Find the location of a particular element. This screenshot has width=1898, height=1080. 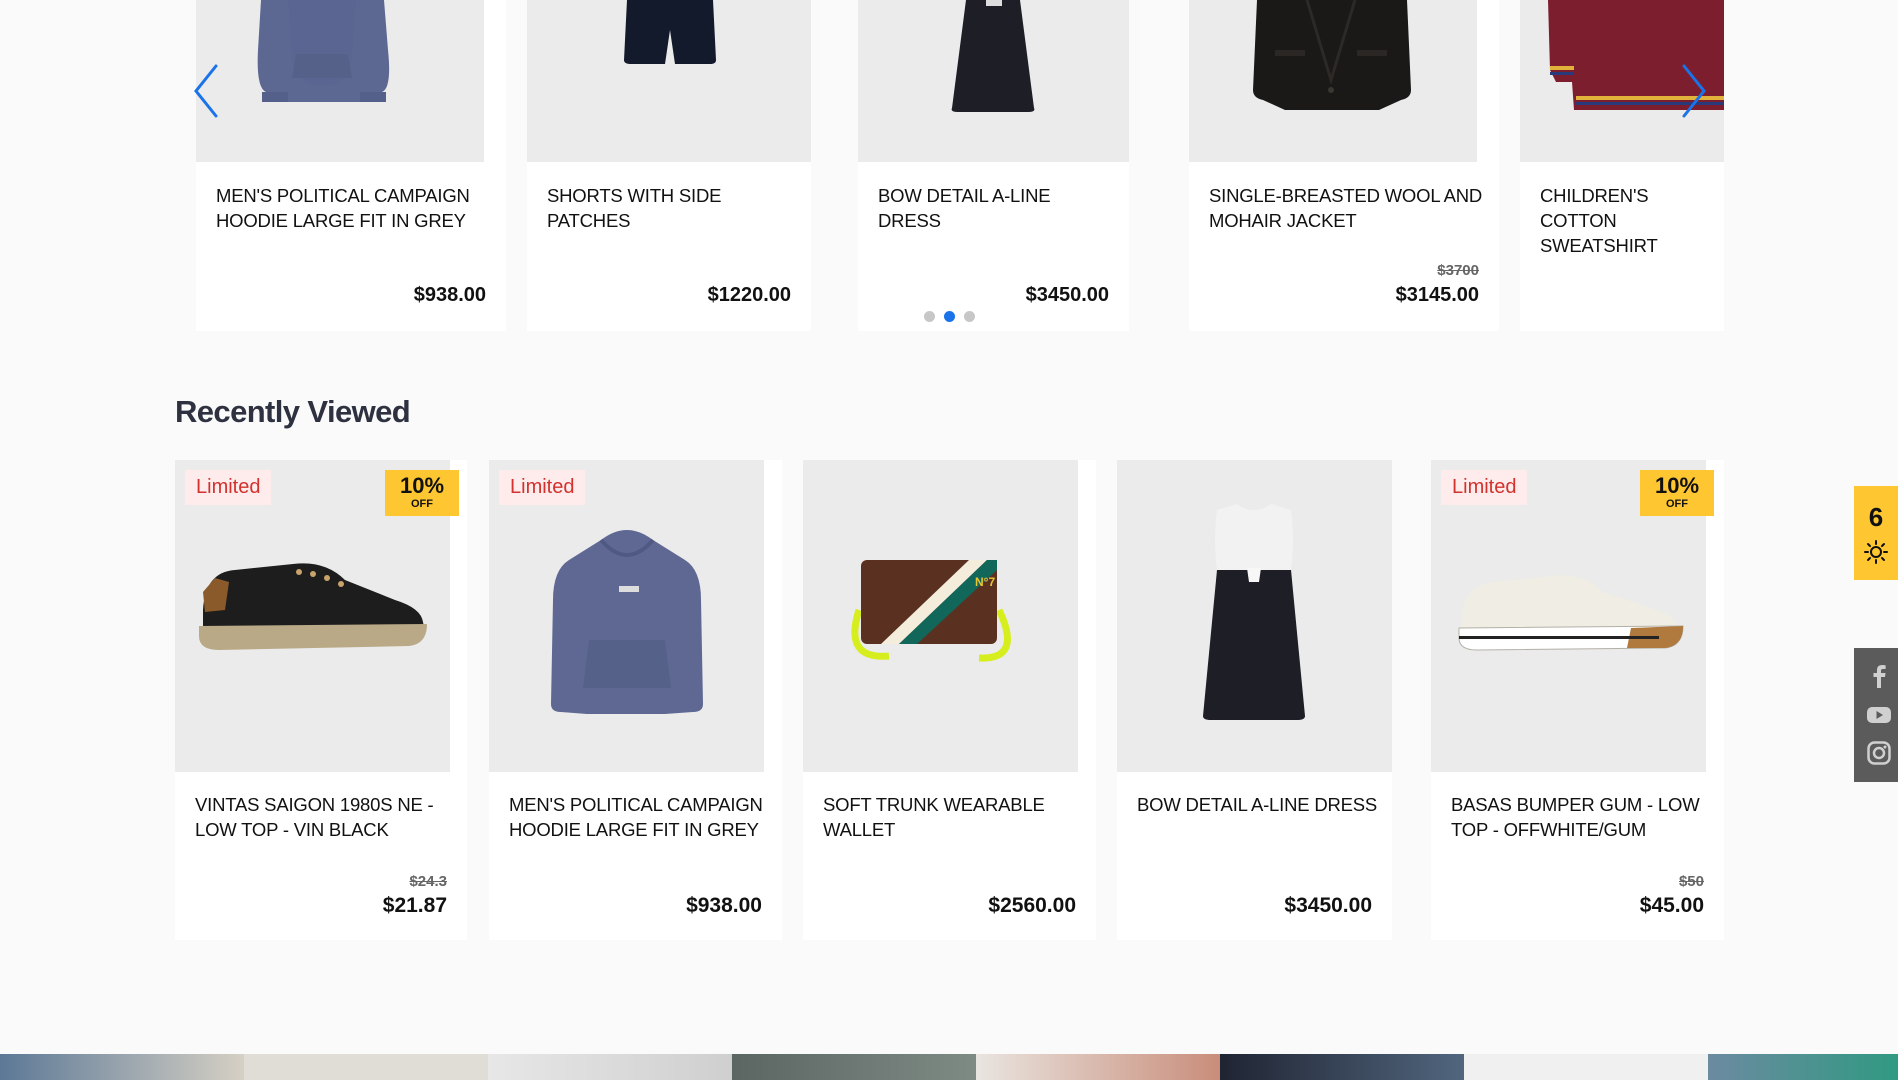

youtube-icon is located at coordinates (1879, 715).